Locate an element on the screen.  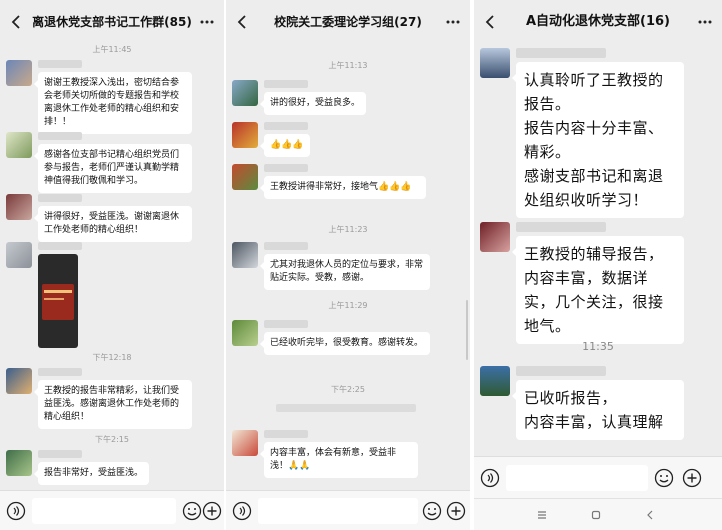
nav-menu-icon is located at coordinates (542, 515).